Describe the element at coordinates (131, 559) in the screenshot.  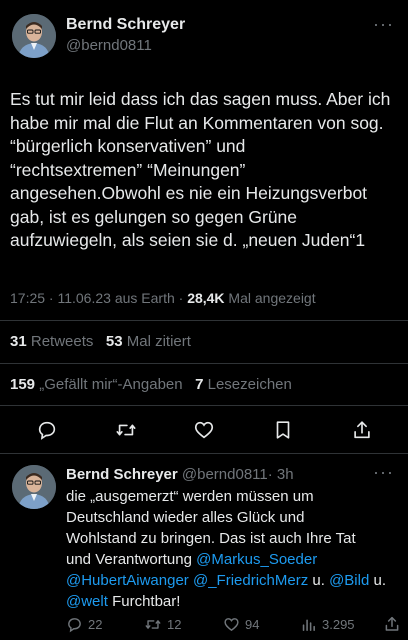
I see `reply-text-fragment: und Verantwortung` at that location.